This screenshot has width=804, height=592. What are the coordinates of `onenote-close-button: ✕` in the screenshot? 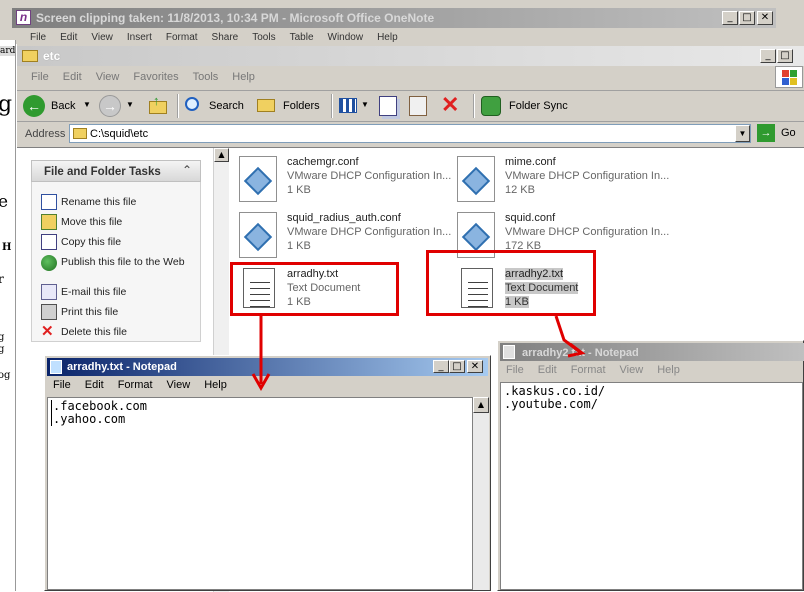 It's located at (765, 18).